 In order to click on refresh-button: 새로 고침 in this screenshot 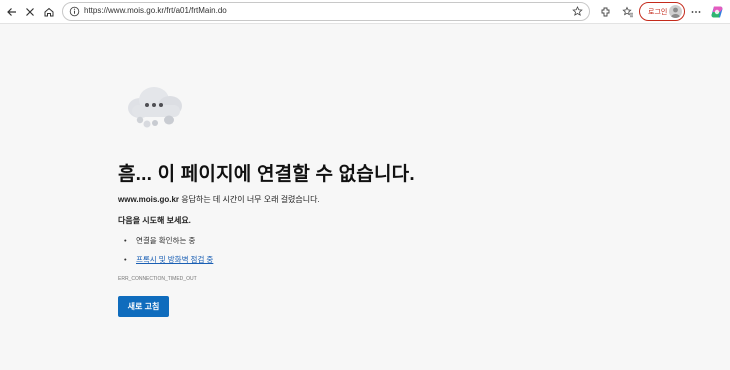, I will do `click(143, 306)`.